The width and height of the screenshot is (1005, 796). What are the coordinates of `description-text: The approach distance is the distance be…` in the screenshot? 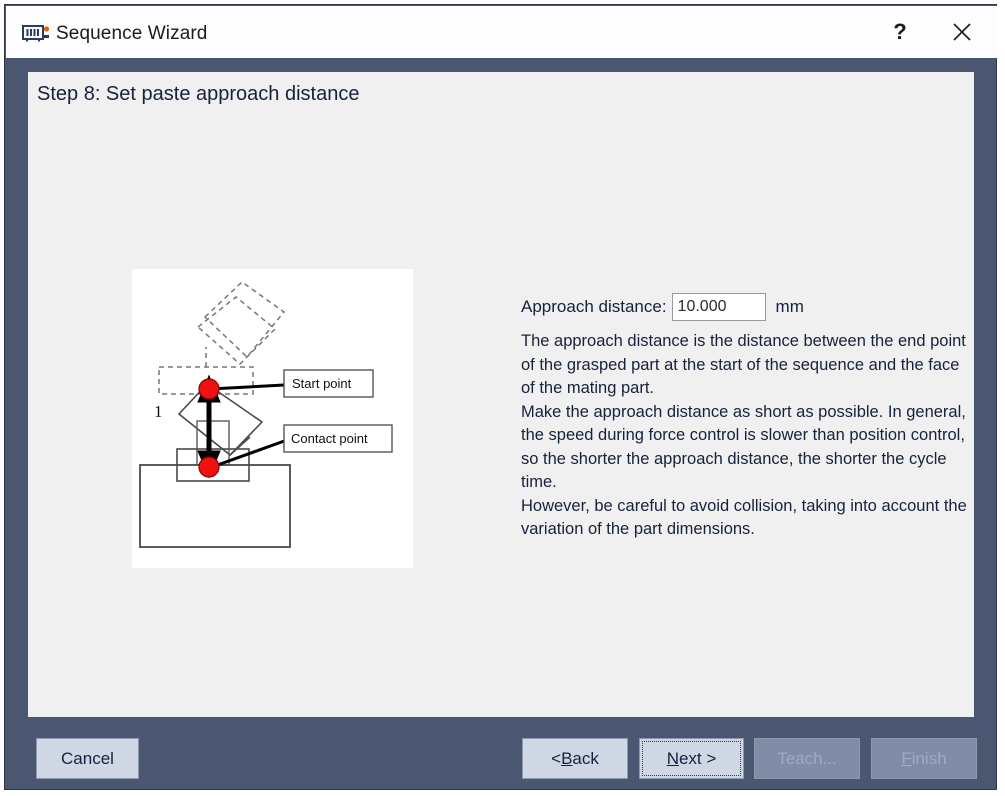 It's located at (747, 436).